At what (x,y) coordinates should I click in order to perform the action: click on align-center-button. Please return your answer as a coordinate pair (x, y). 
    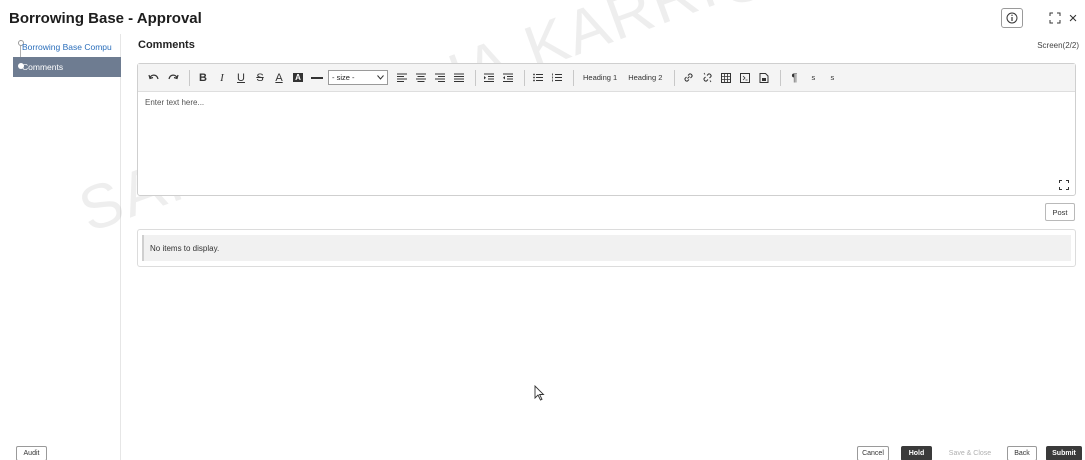
    Looking at the image, I should click on (421, 78).